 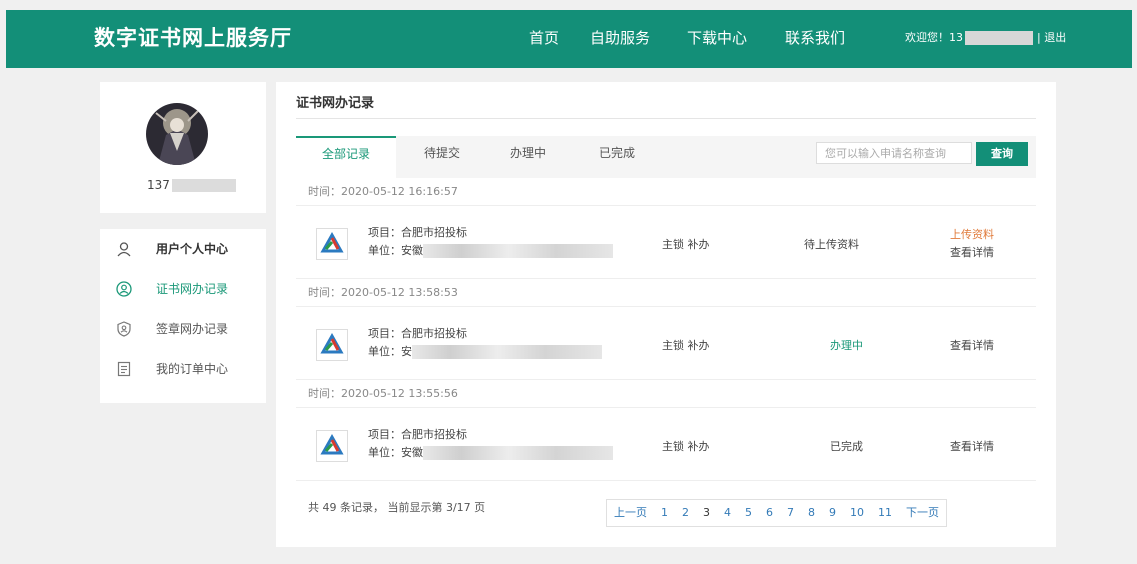 I want to click on page-5: 5, so click(x=748, y=513).